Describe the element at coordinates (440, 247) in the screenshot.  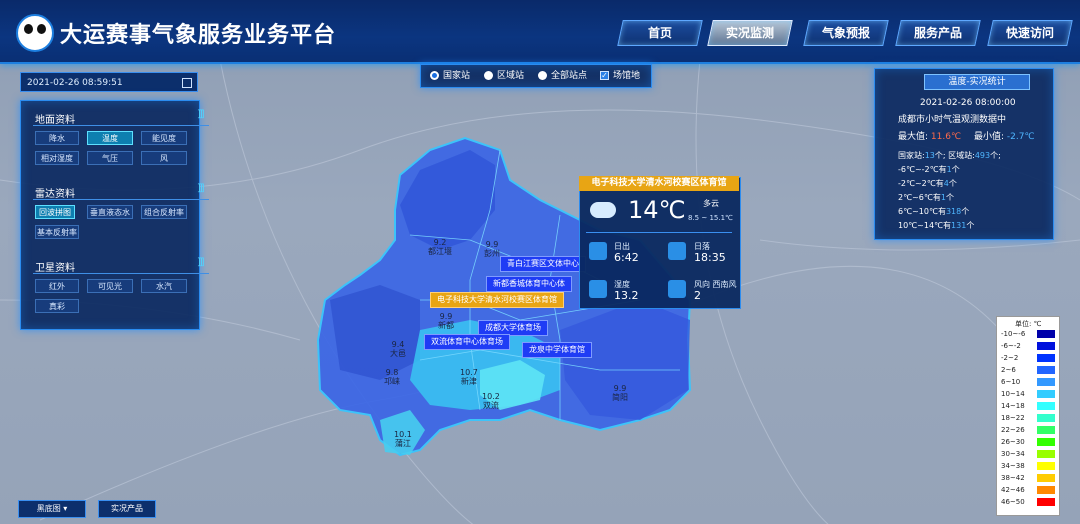
I see `station-label: 9.2 都江堰` at that location.